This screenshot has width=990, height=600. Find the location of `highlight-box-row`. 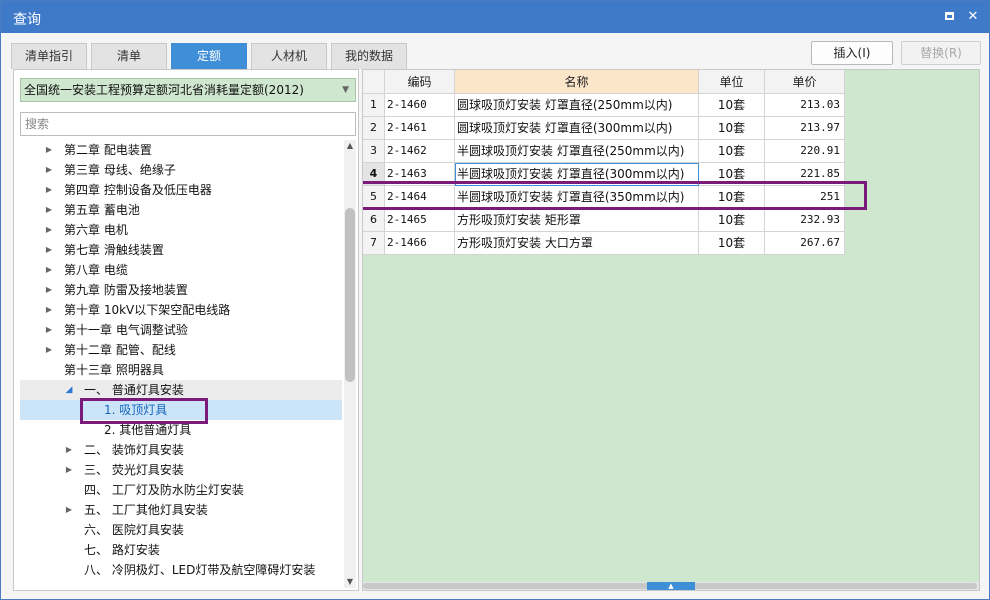

highlight-box-row is located at coordinates (615, 195).